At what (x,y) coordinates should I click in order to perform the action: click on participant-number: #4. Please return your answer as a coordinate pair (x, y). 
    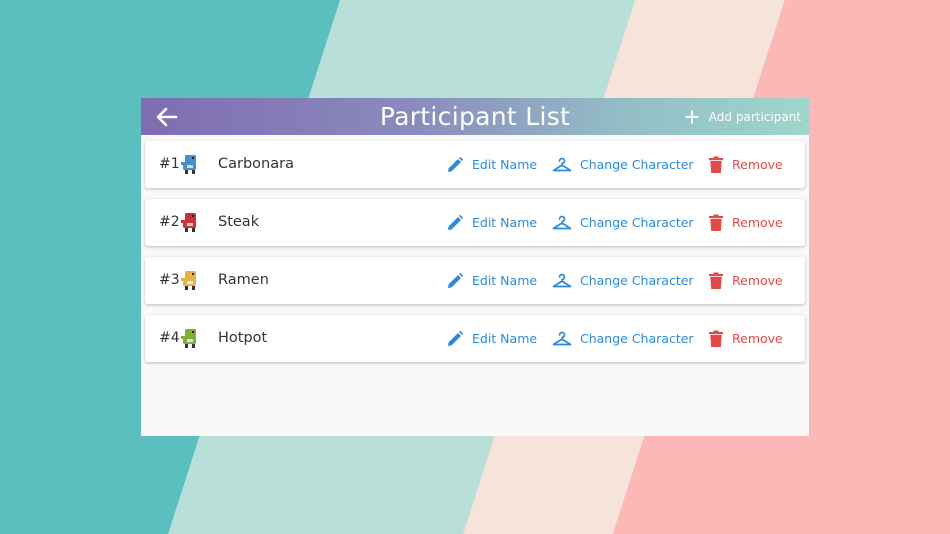
    Looking at the image, I should click on (169, 338).